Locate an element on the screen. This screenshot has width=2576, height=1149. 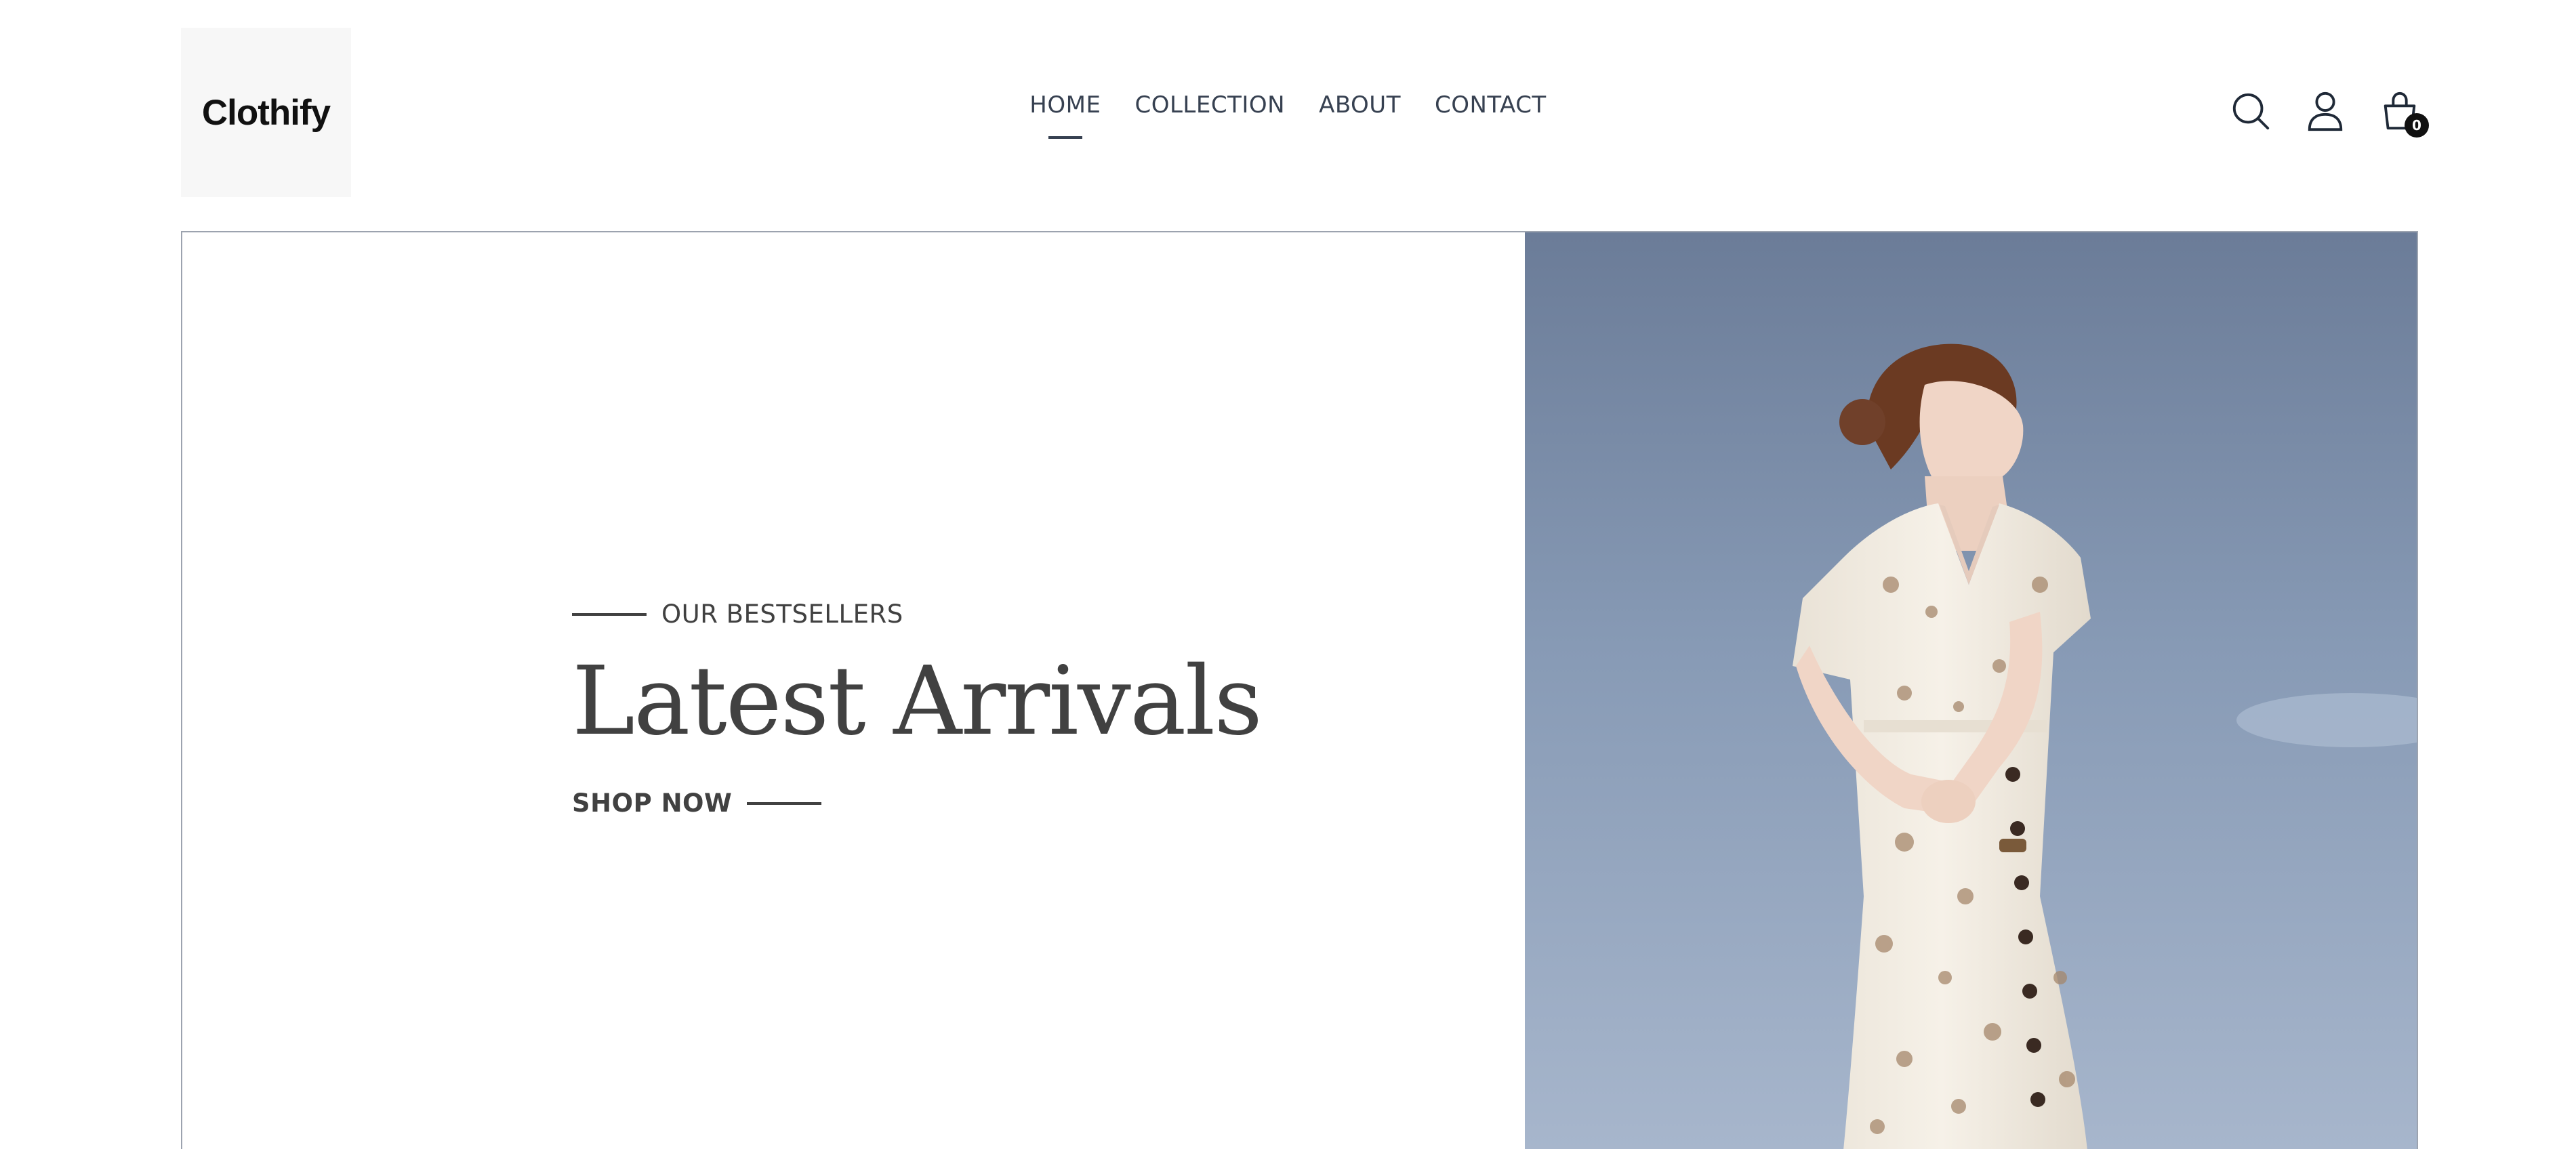
hero-content: OUR BESTSELLERS Latest Arrivals SHOP NOW is located at coordinates (918, 709).